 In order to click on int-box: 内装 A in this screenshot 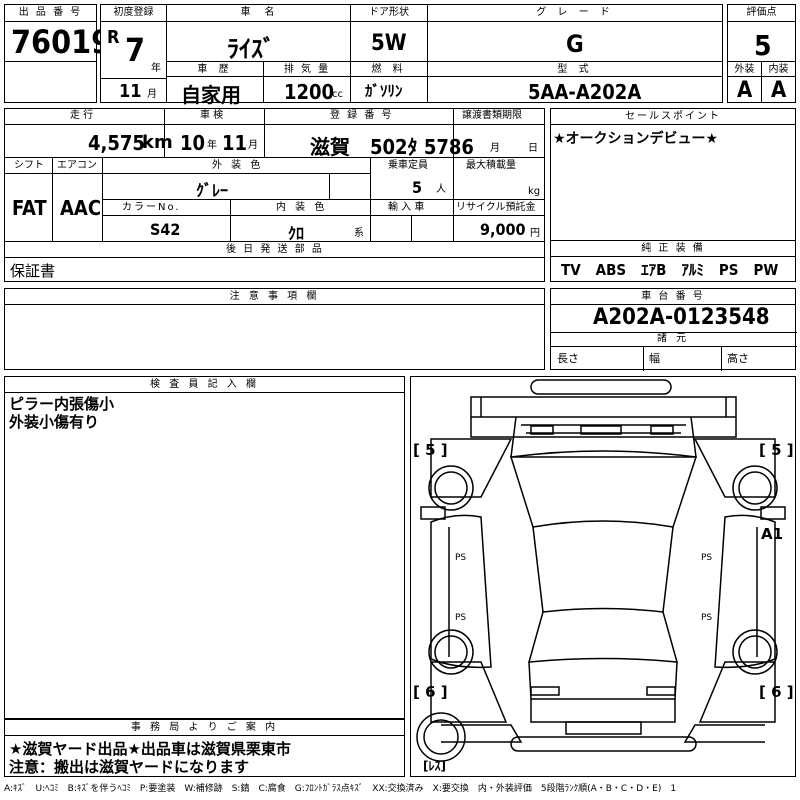, I will do `click(778, 82)`.